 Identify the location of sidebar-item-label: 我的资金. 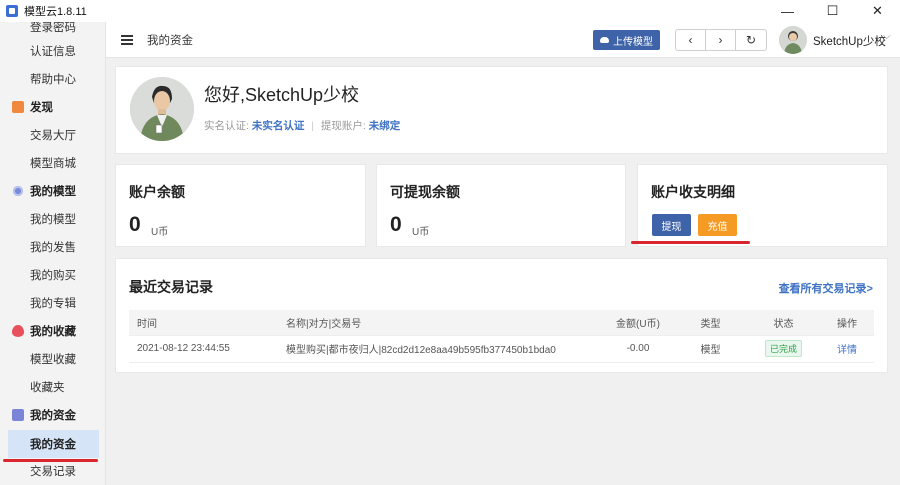
(53, 445).